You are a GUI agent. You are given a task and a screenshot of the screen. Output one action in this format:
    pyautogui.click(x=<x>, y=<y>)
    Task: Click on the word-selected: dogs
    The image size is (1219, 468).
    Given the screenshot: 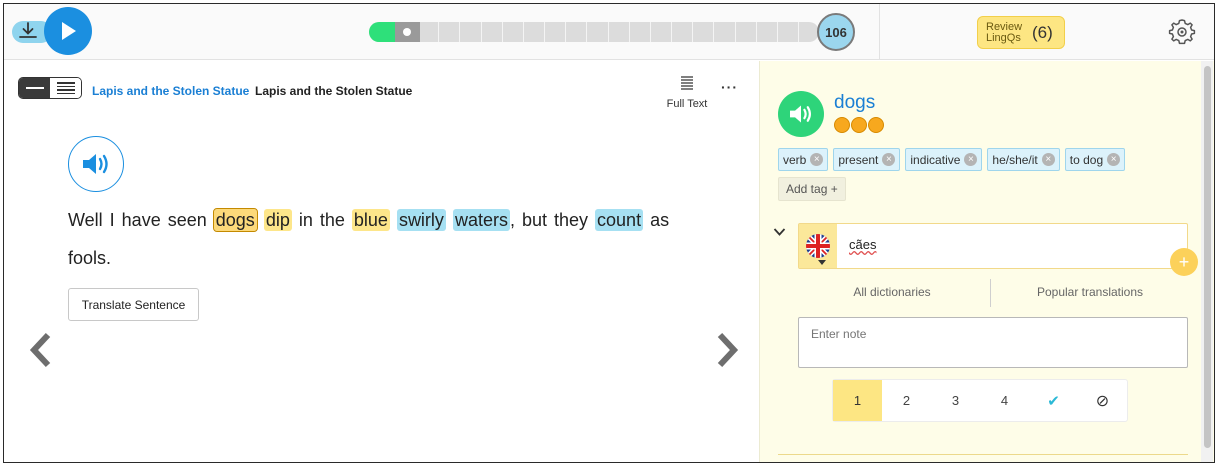 What is the action you would take?
    pyautogui.click(x=235, y=220)
    